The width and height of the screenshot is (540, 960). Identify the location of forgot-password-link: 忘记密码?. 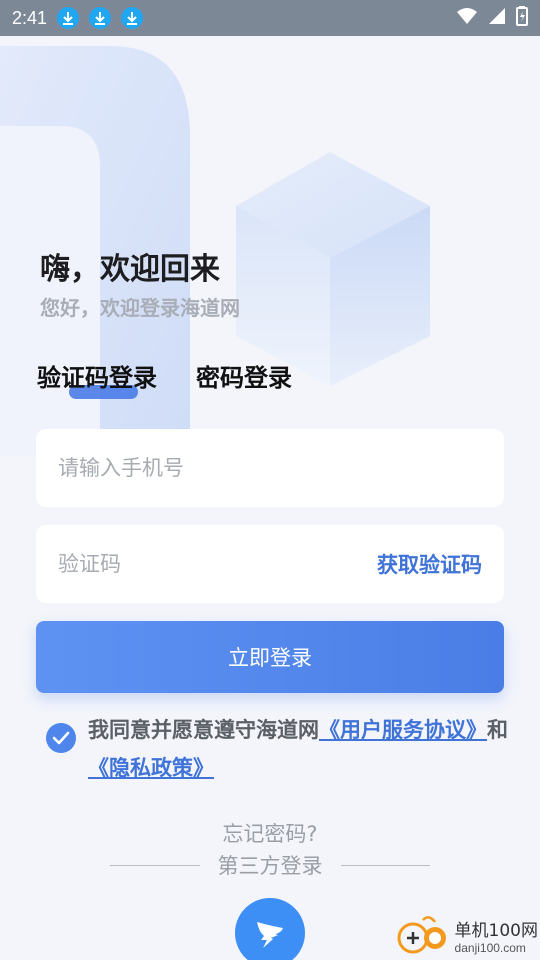
(270, 833).